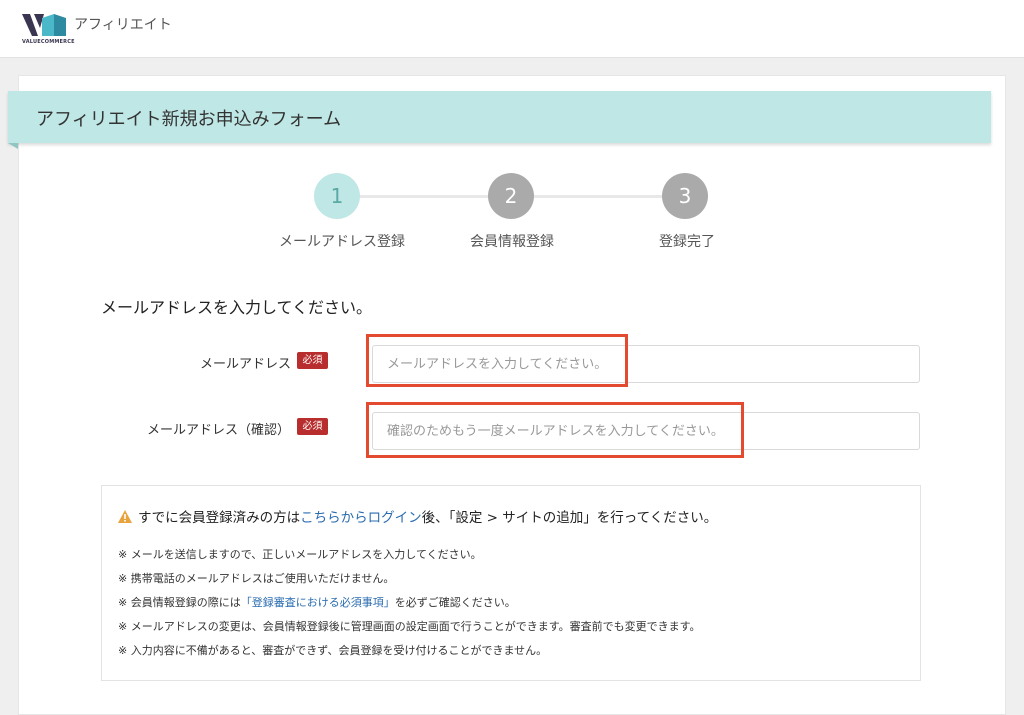 Image resolution: width=1024 pixels, height=715 pixels. Describe the element at coordinates (237, 307) in the screenshot. I see `form-instruction: メールアドレスを入力してください。` at that location.